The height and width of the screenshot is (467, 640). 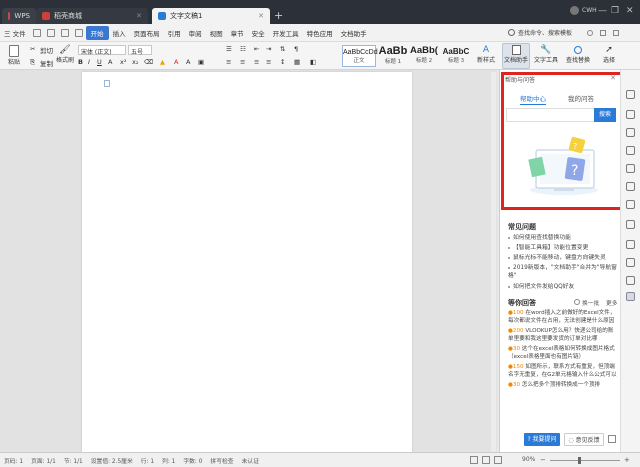 What do you see at coordinates (493, 262) in the screenshot?
I see `vertical-scrollbar` at bounding box center [493, 262].